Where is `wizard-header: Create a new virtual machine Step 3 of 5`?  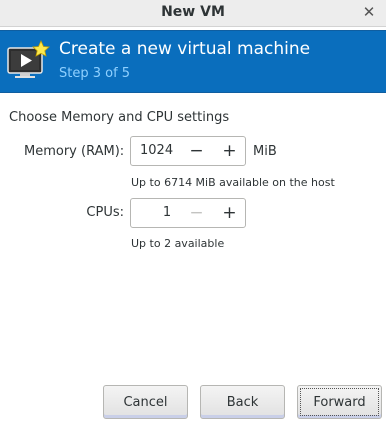 wizard-header: Create a new virtual machine Step 3 of 5 is located at coordinates (193, 61).